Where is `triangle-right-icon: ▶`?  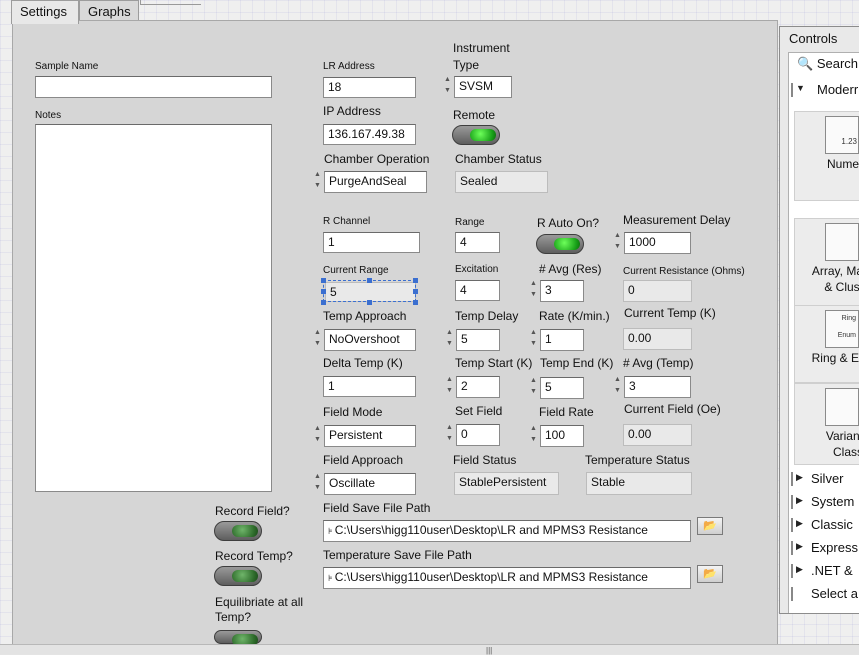
triangle-right-icon: ▶ is located at coordinates (799, 546).